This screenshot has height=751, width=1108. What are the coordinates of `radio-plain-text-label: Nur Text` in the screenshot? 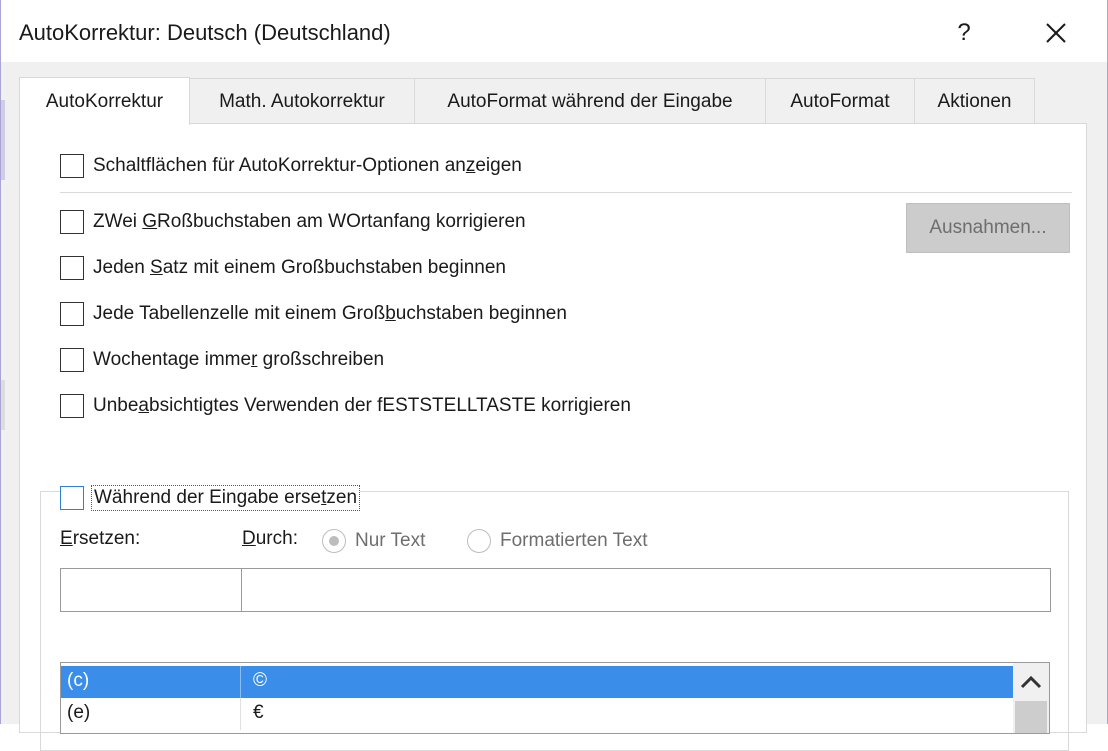 It's located at (390, 540).